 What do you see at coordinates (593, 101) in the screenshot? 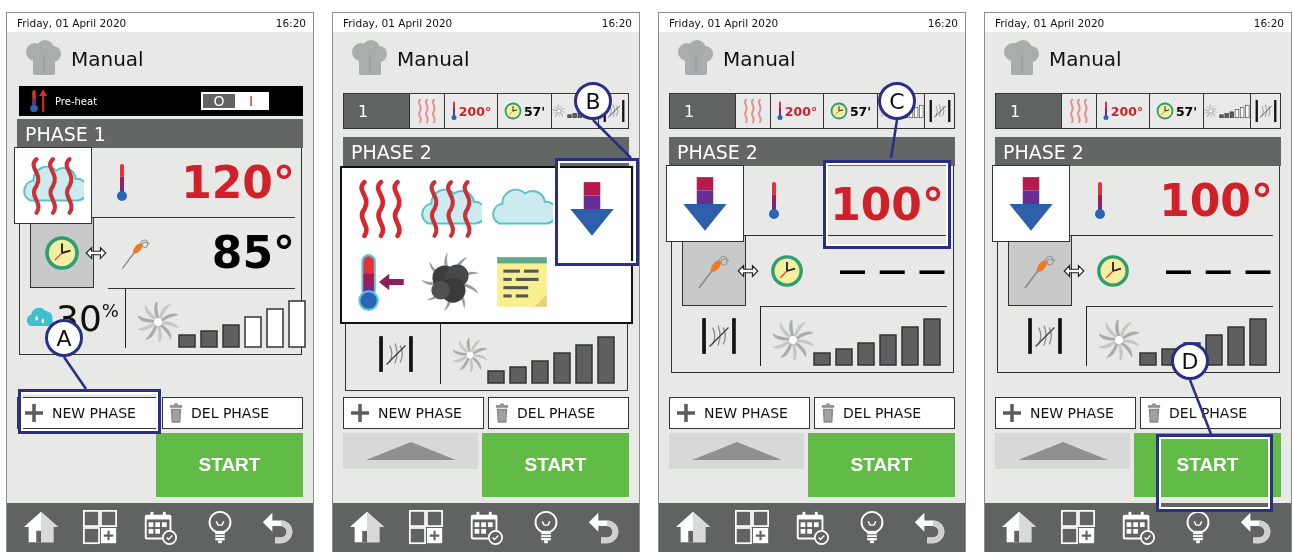
I see `callout-label: B` at bounding box center [593, 101].